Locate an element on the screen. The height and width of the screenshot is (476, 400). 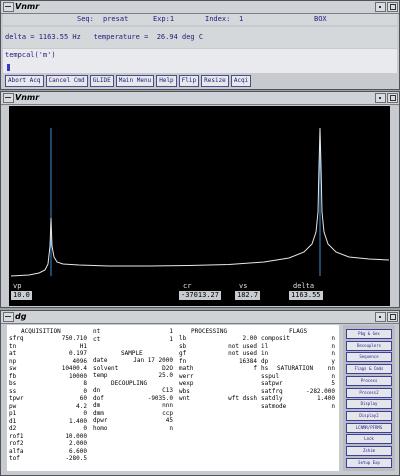
param-name: temp is located at coordinates (100, 375).